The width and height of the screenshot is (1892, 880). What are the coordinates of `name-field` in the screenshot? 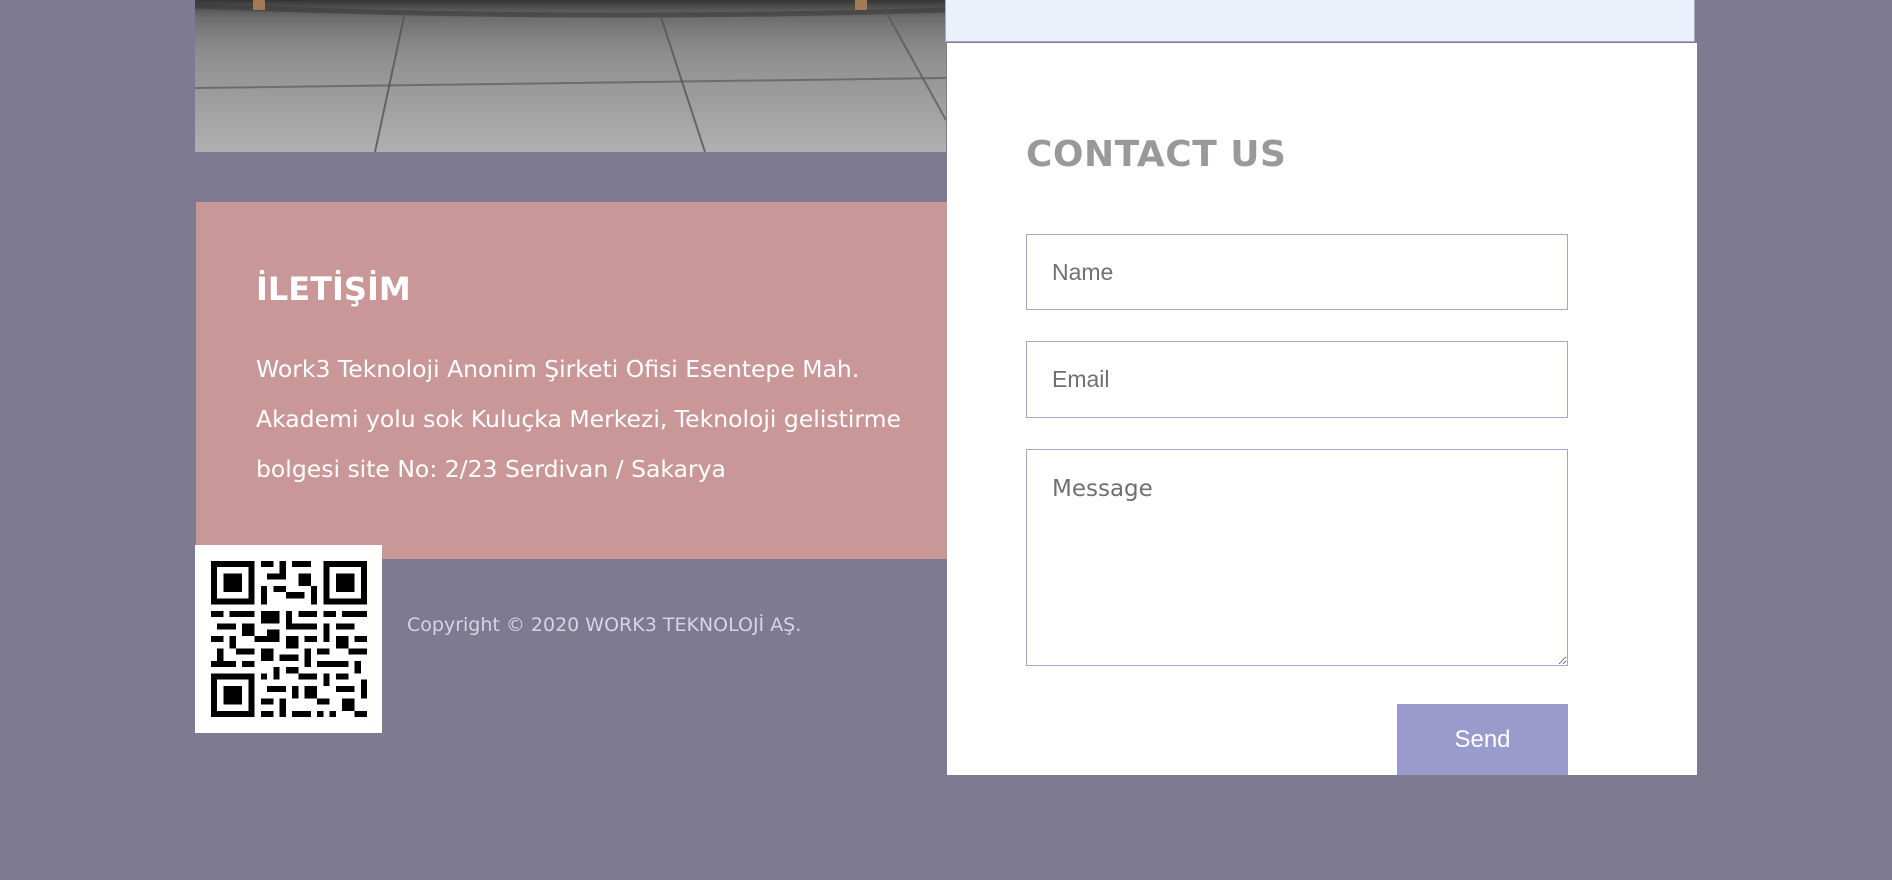 It's located at (1297, 272).